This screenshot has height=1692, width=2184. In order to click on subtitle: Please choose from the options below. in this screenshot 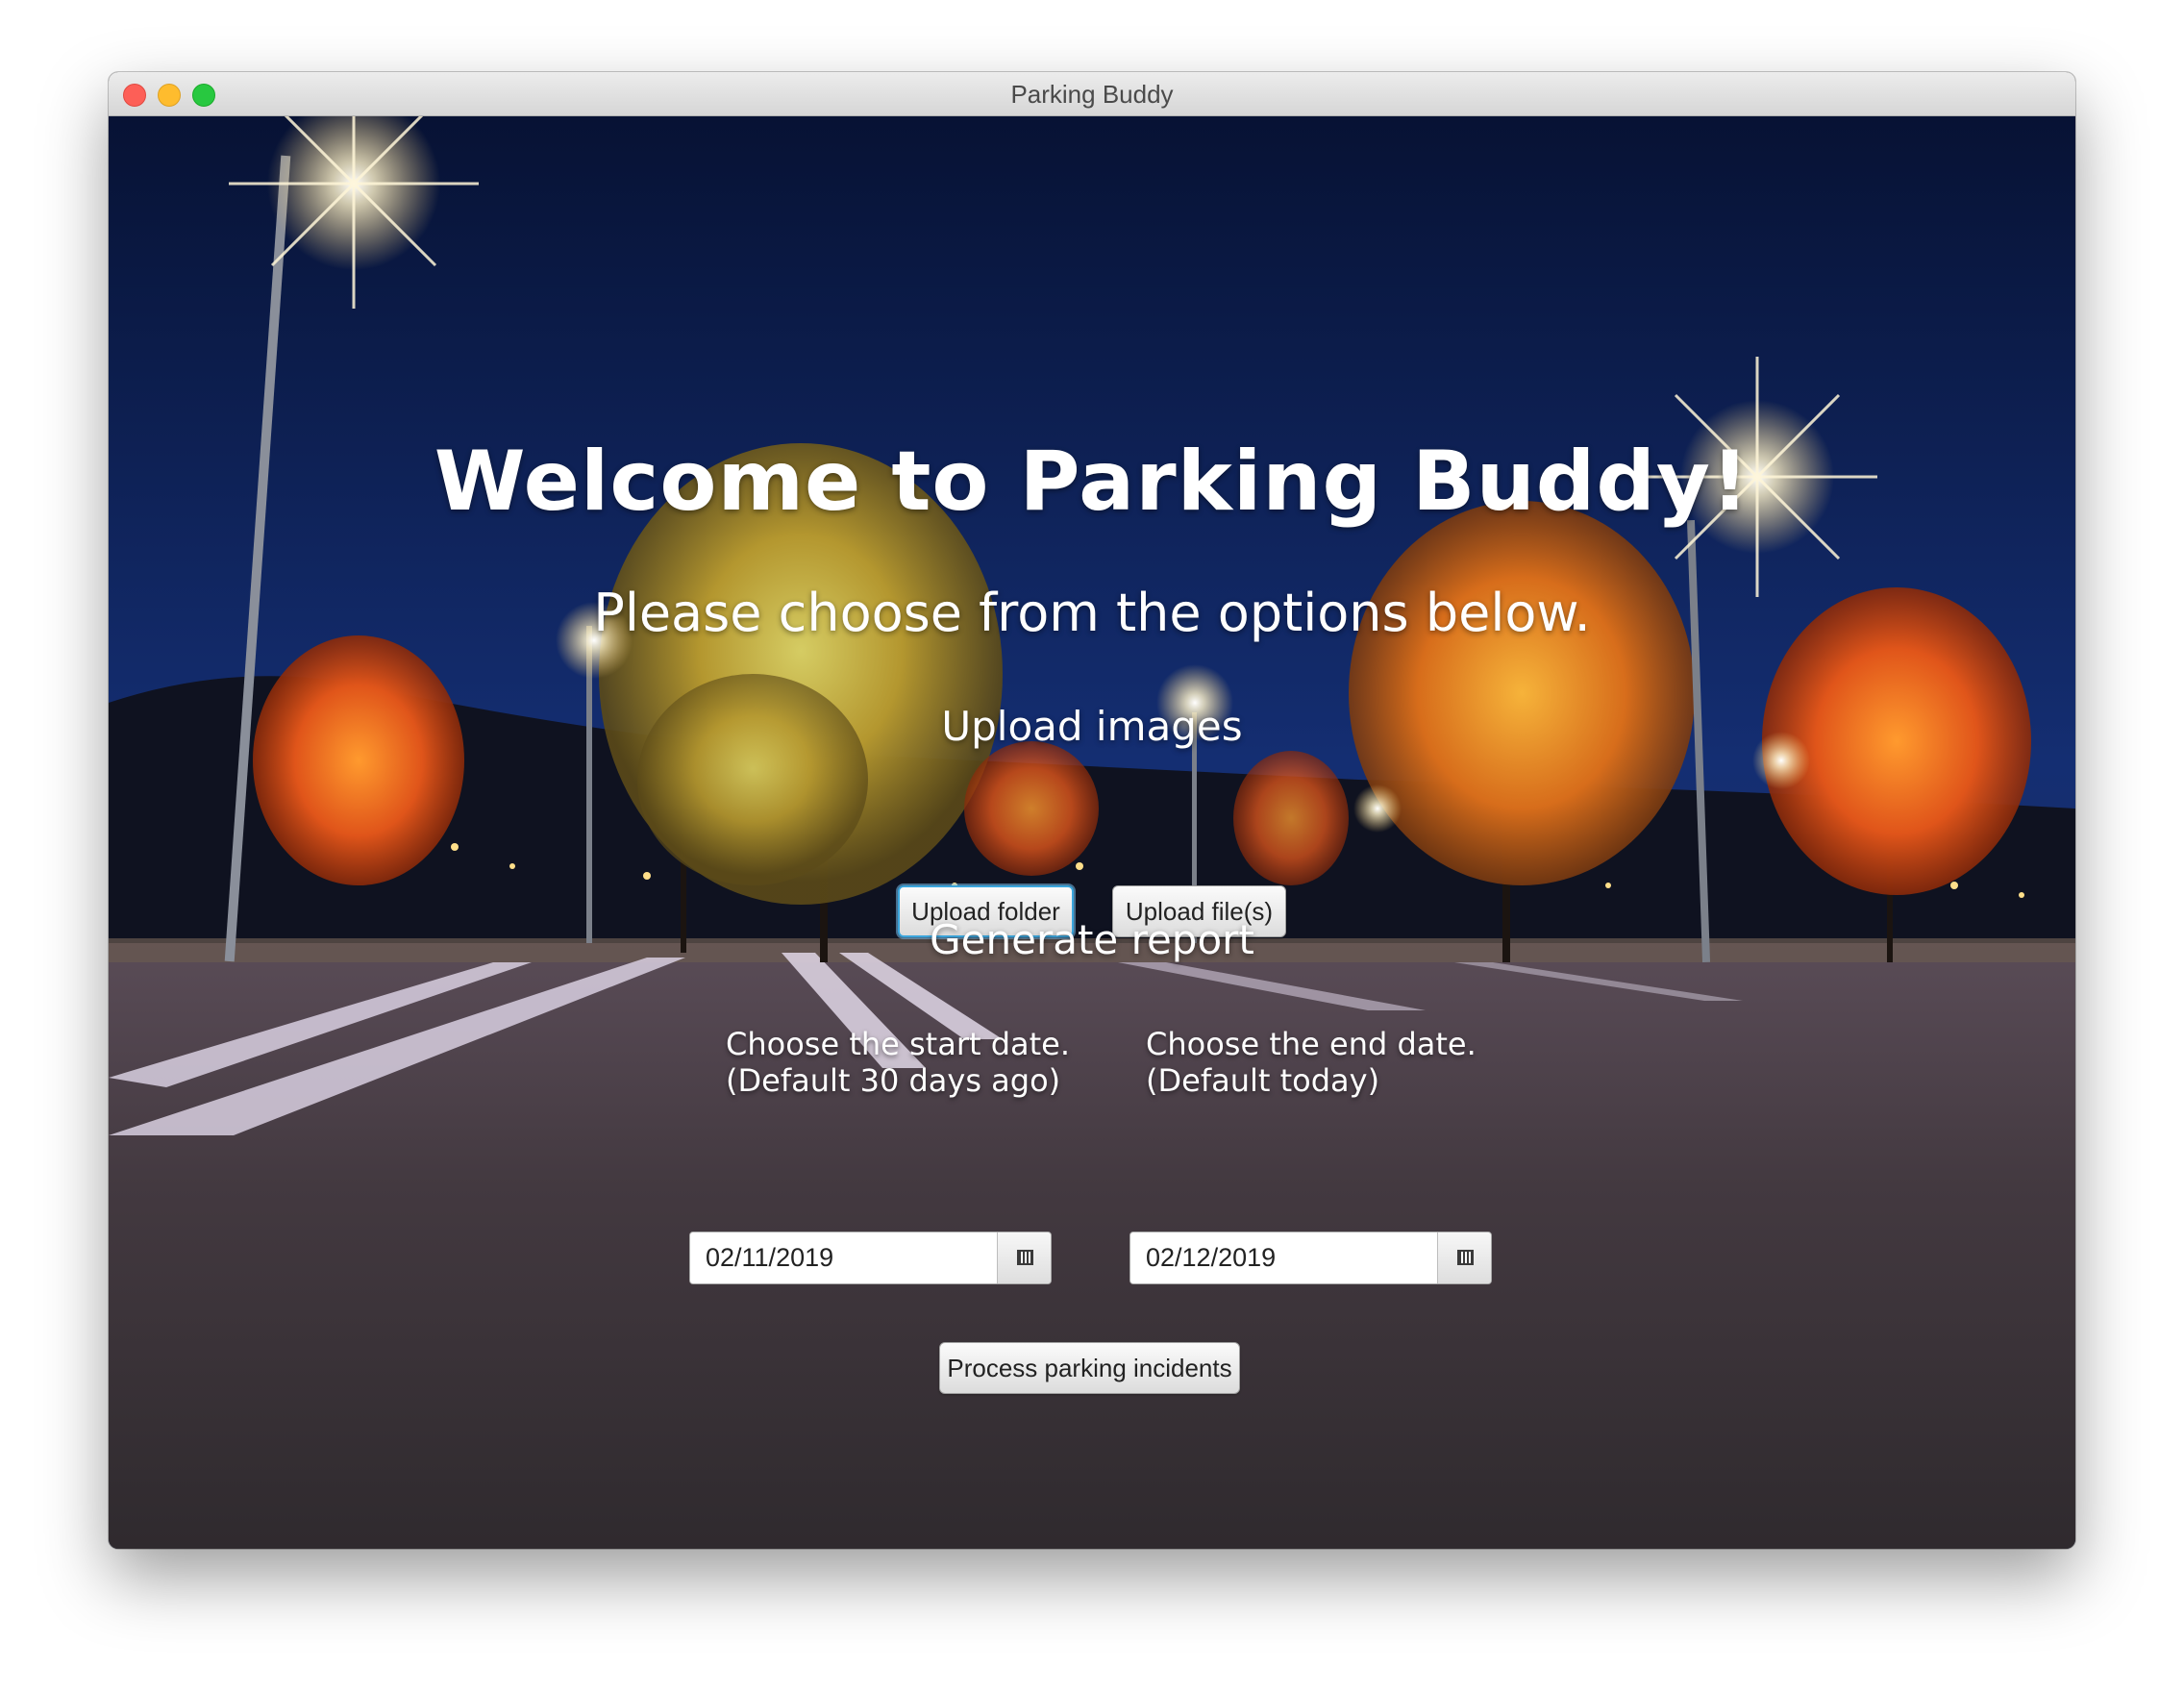, I will do `click(1092, 613)`.